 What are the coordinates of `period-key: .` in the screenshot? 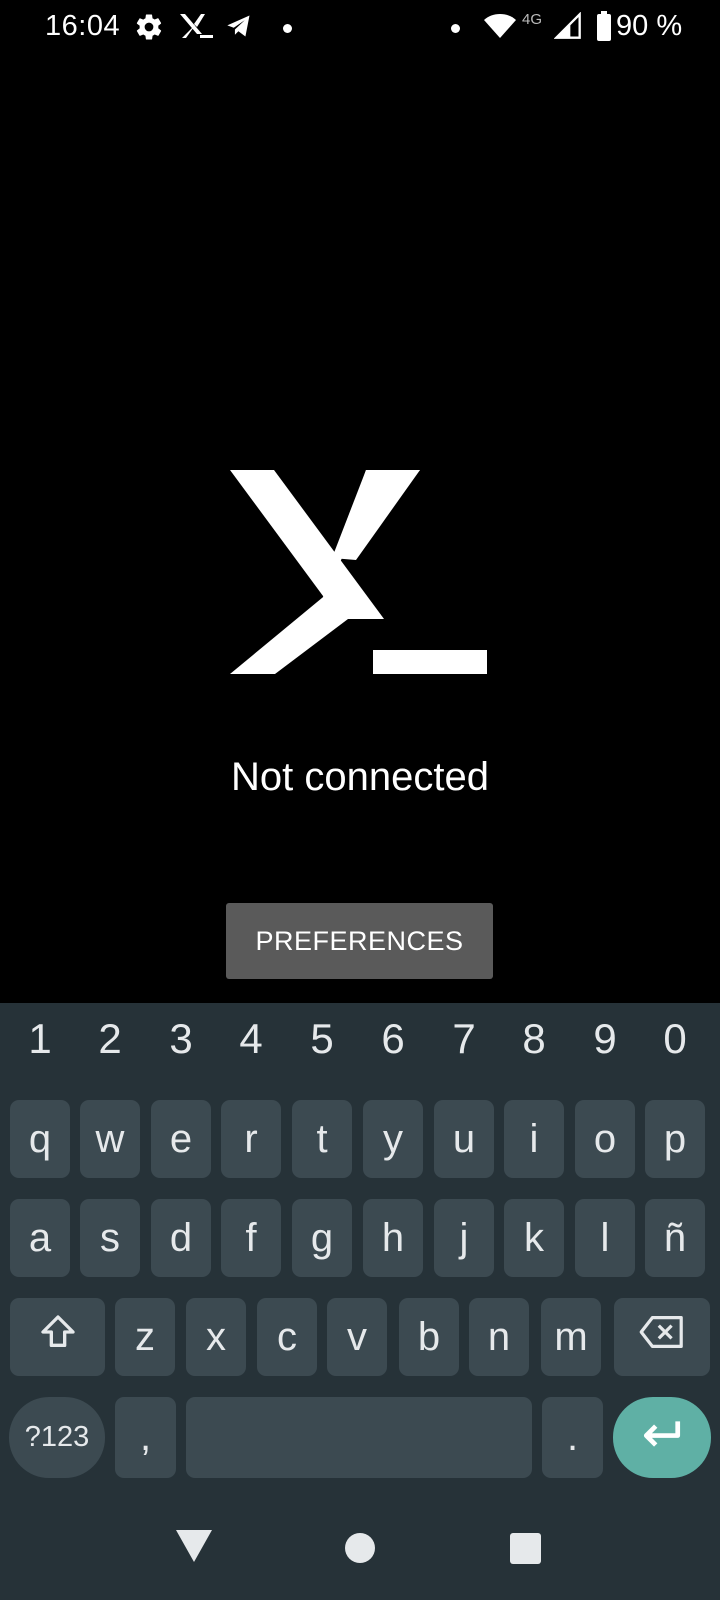 It's located at (572, 1437).